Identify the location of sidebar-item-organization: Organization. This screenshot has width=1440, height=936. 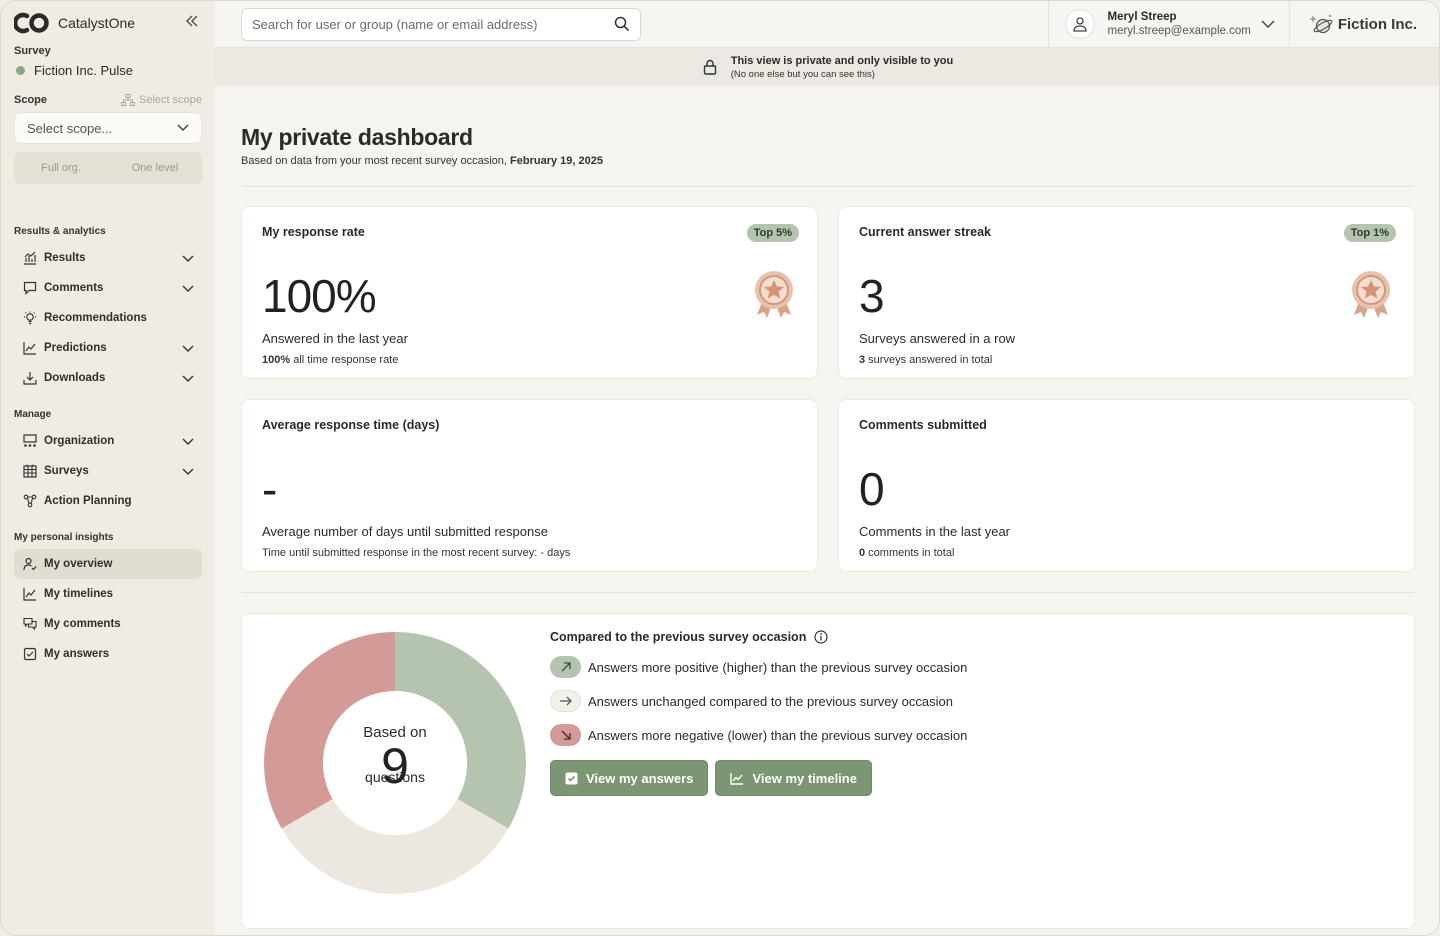
(108, 441).